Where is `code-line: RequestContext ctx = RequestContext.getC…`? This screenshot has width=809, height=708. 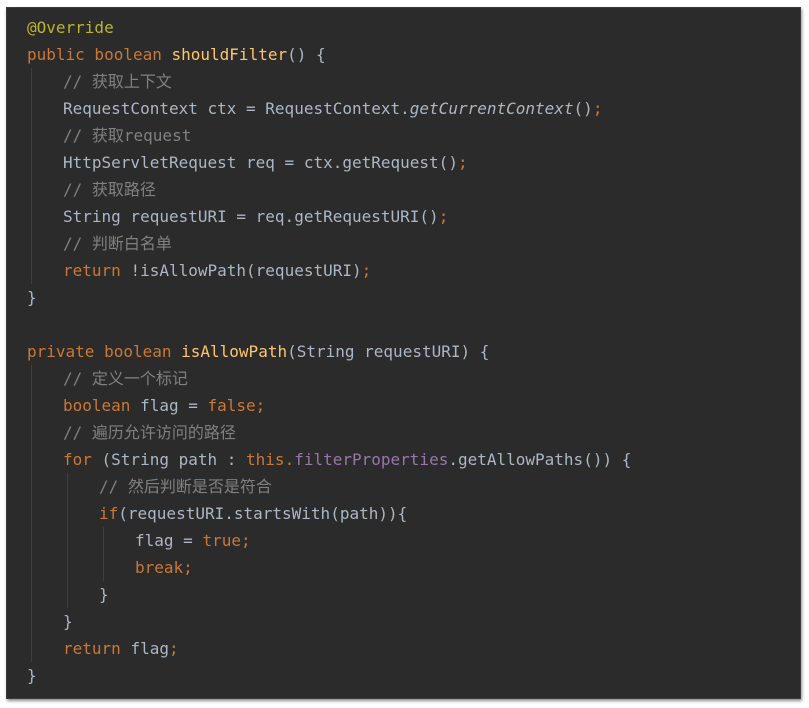 code-line: RequestContext ctx = RequestContext.getC… is located at coordinates (403, 108).